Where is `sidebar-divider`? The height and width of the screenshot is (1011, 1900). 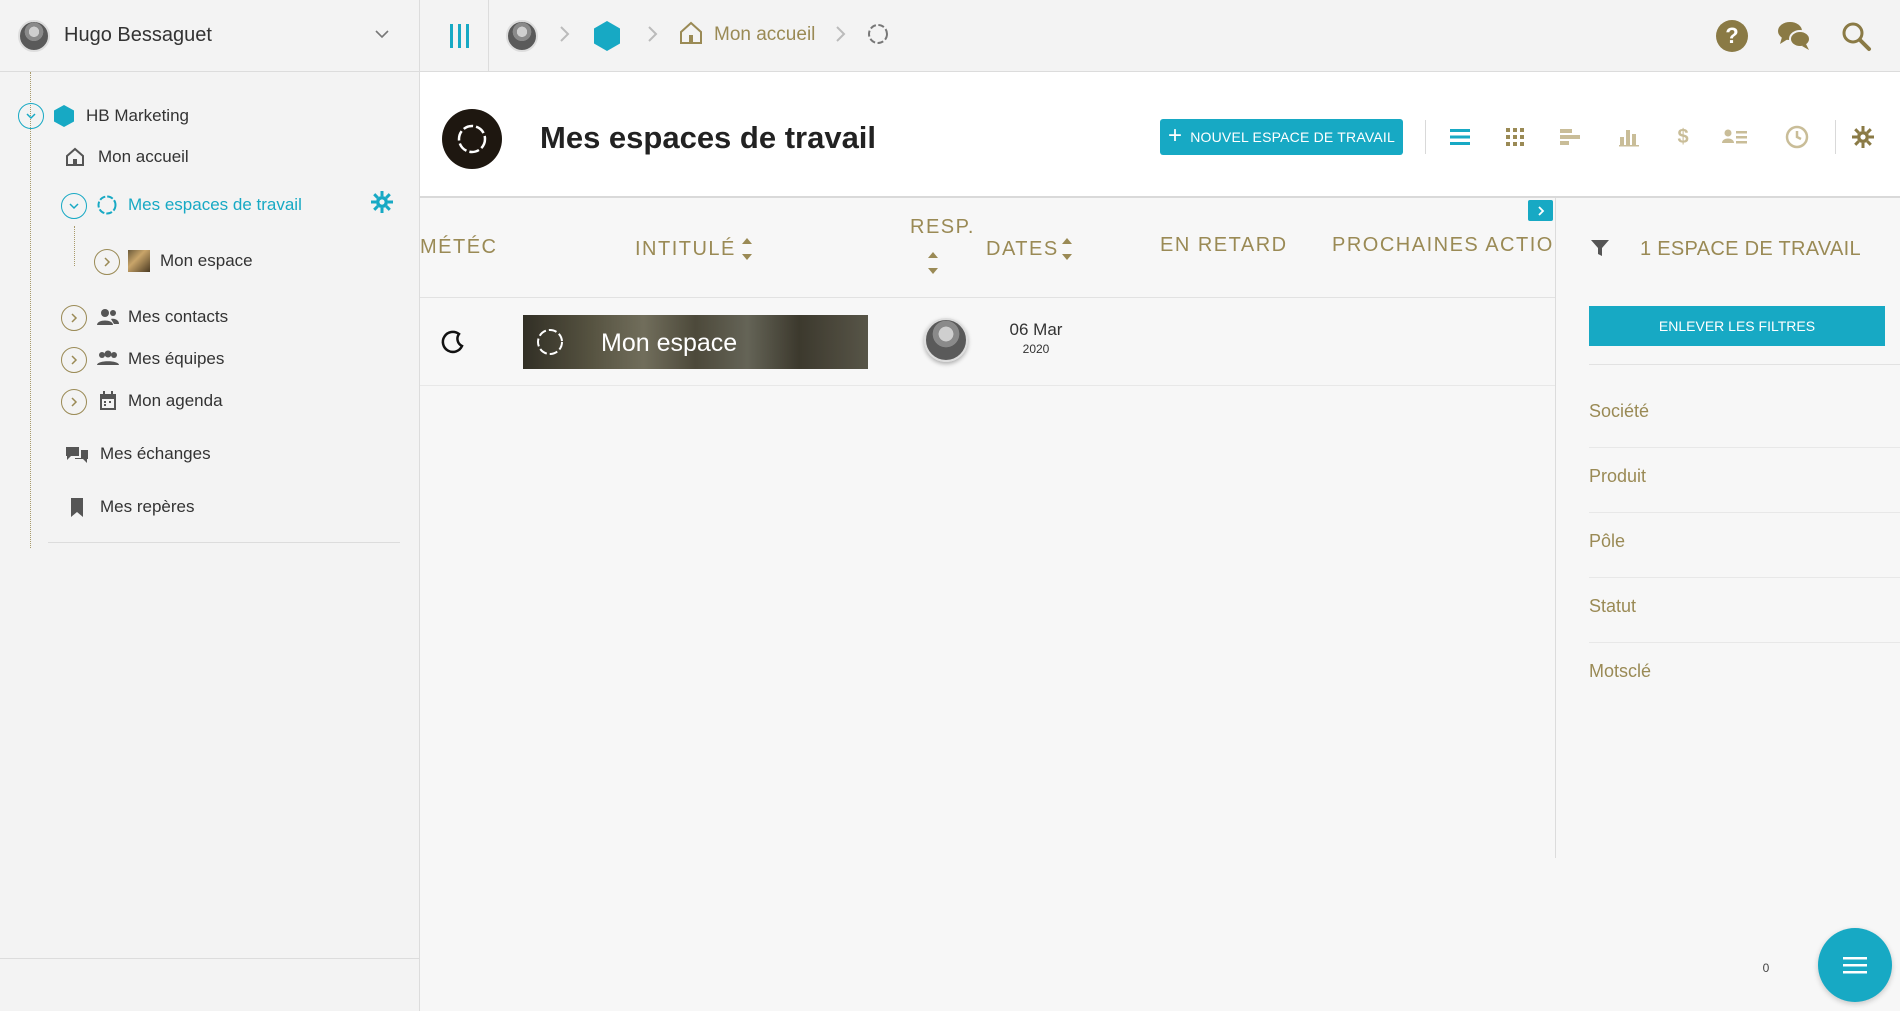
sidebar-divider is located at coordinates (224, 542).